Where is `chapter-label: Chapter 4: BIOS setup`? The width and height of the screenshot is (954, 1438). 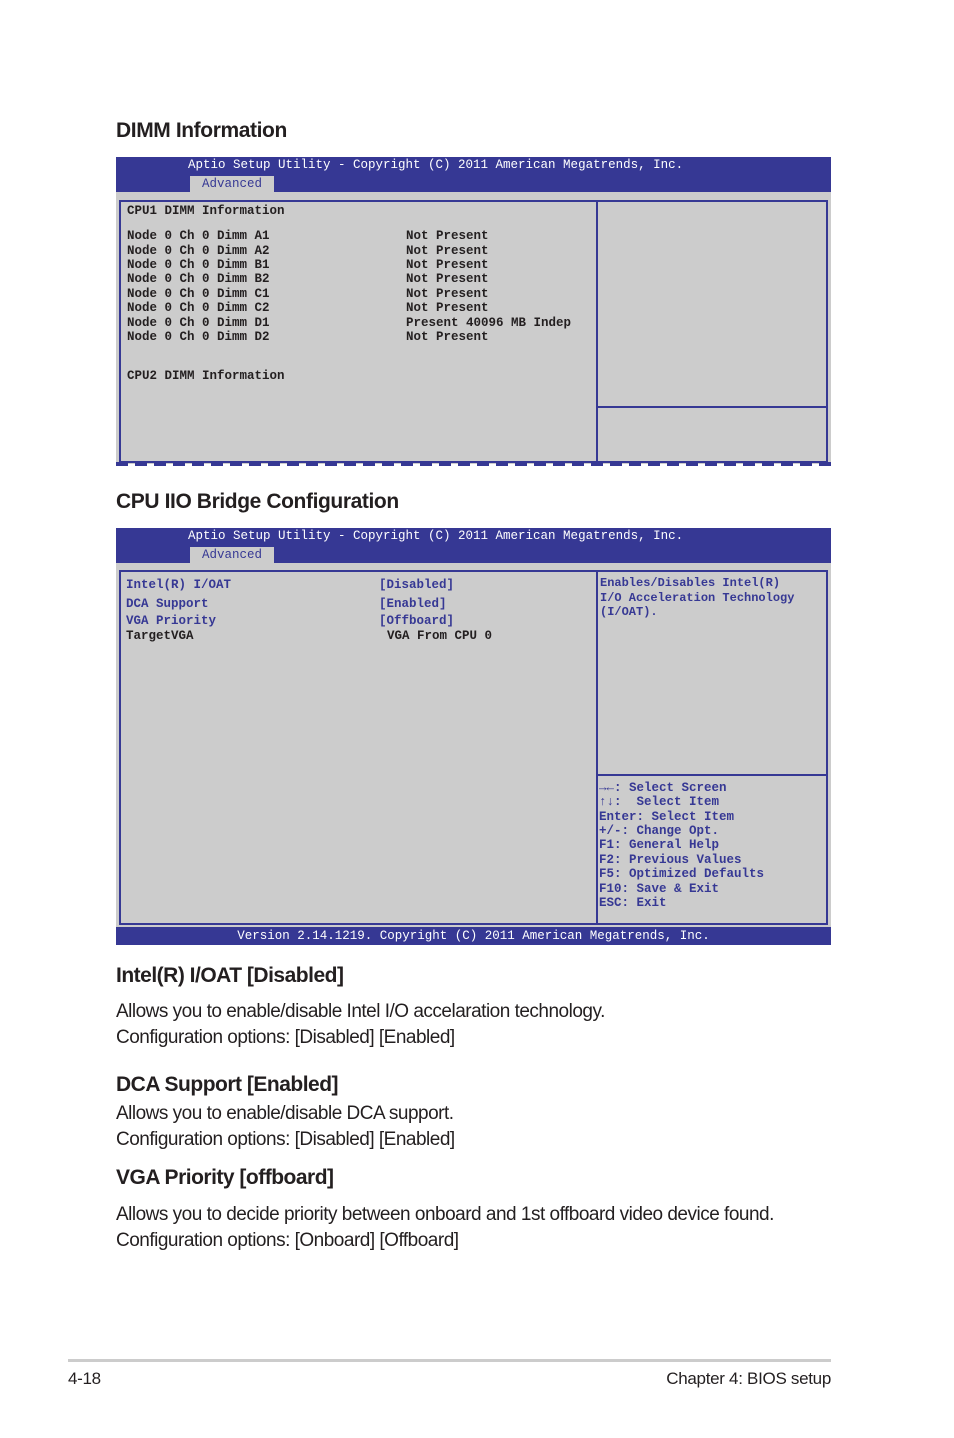
chapter-label: Chapter 4: BIOS setup is located at coordinates (748, 1378).